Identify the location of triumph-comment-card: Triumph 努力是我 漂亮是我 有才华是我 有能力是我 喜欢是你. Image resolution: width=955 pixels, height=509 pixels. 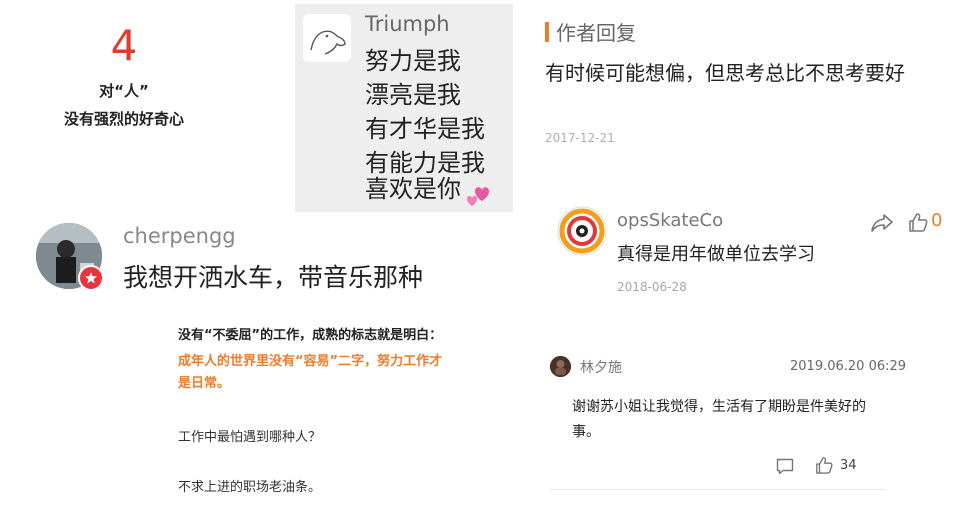
(404, 108).